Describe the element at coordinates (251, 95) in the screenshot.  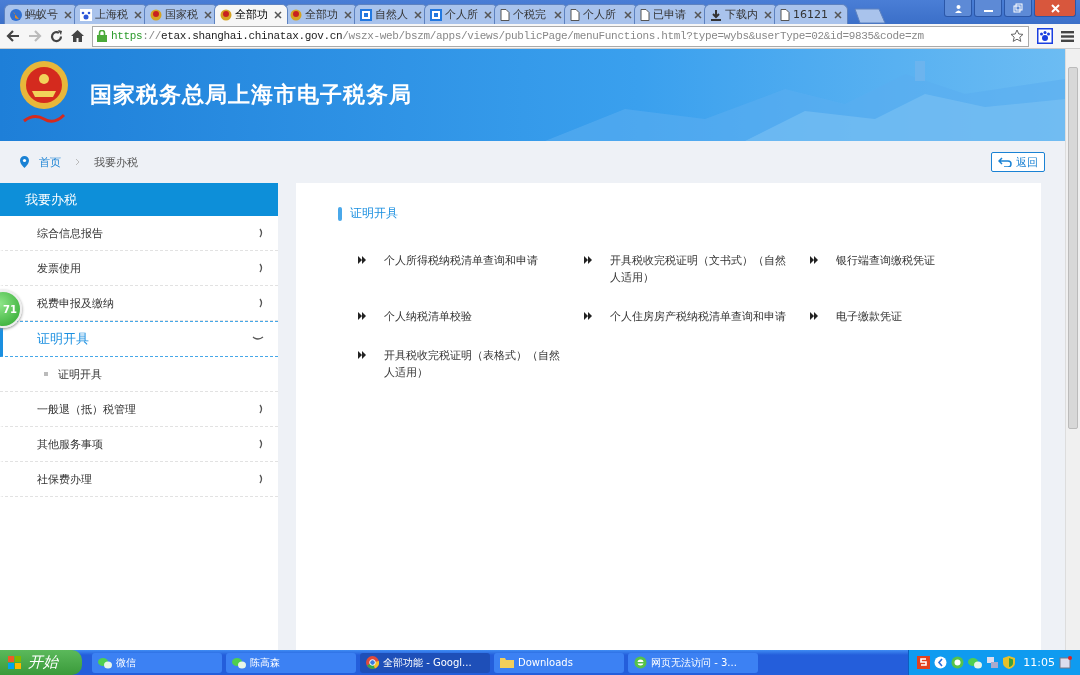
I see `site-title: 国家税务总局上海市电子税务局` at that location.